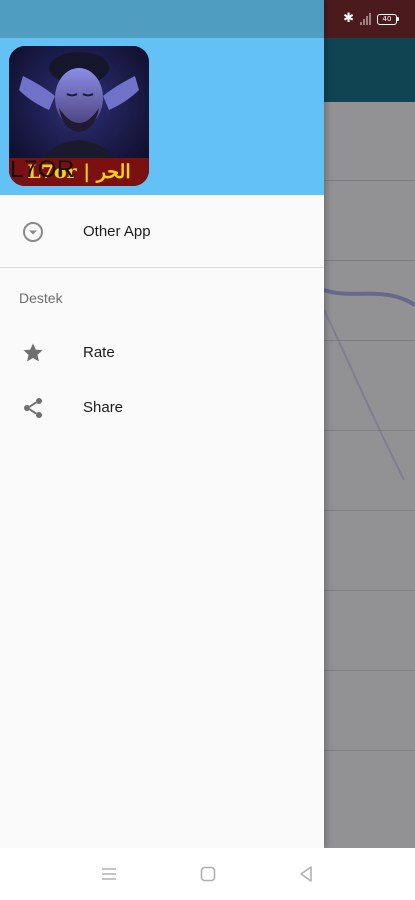 The image size is (415, 900). What do you see at coordinates (33, 408) in the screenshot?
I see `share-icon` at bounding box center [33, 408].